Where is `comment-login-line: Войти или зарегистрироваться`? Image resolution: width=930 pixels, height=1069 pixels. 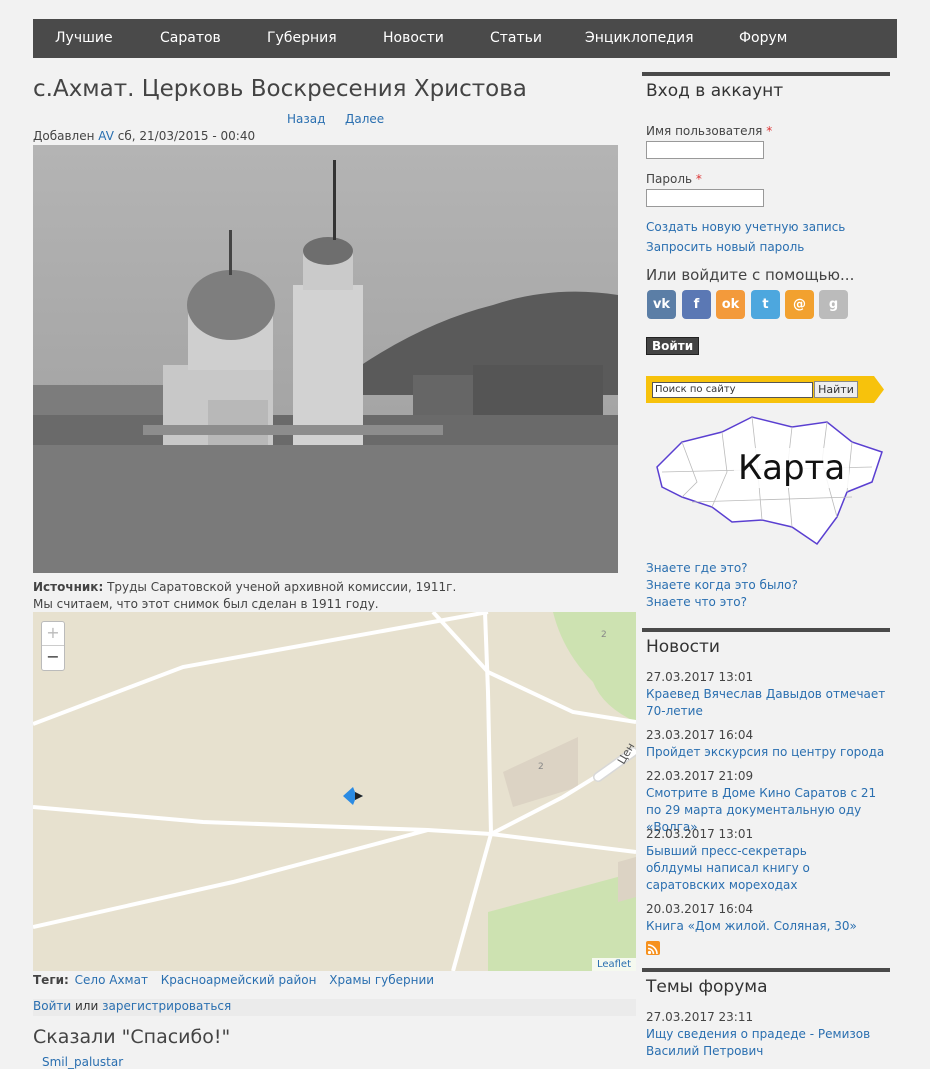
comment-login-line: Войти или зарегистрироваться is located at coordinates (334, 1007).